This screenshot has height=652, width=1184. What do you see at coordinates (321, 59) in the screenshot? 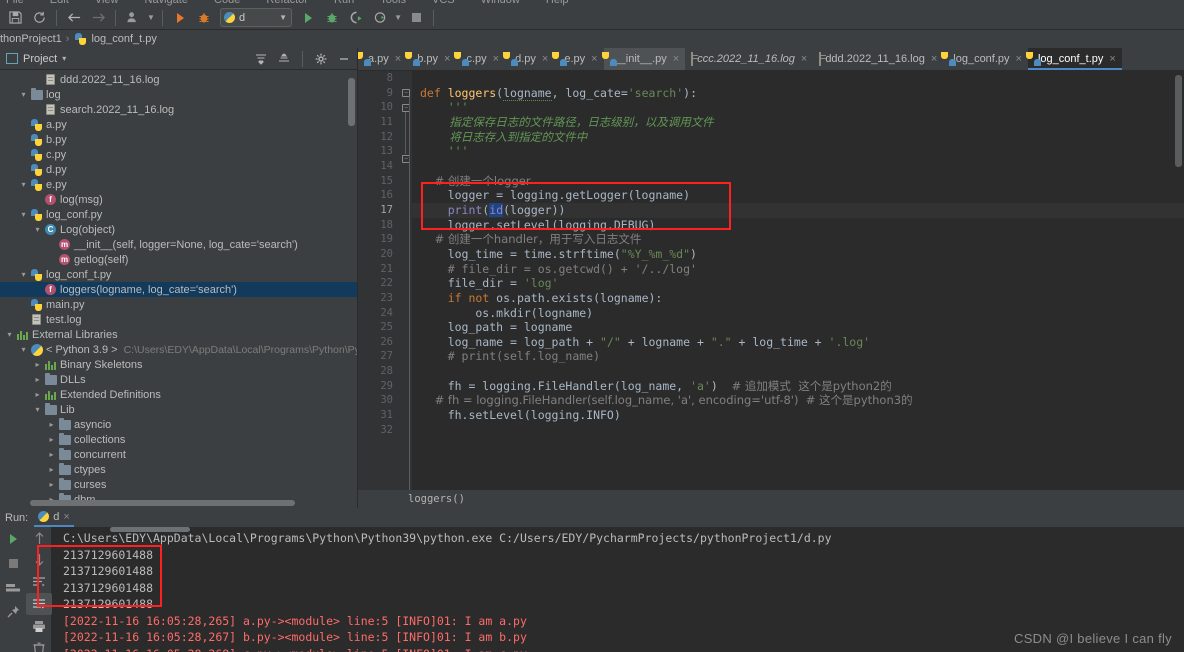
I see `gear-icon` at bounding box center [321, 59].